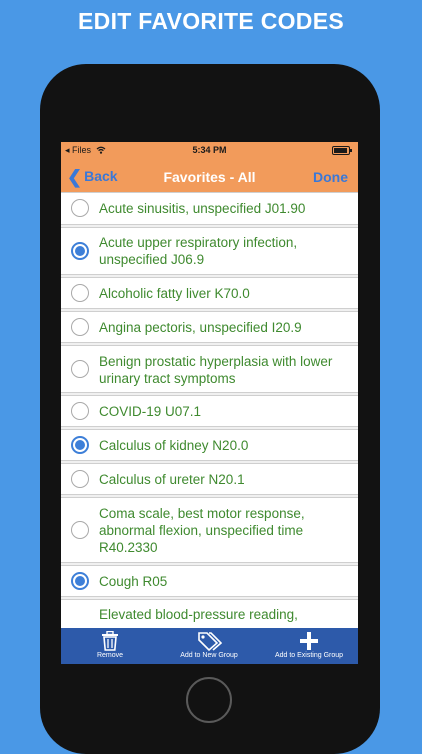 The height and width of the screenshot is (754, 422). Describe the element at coordinates (200, 327) in the screenshot. I see `list-item-label: Angina pectoris, unspecified I20.9` at that location.